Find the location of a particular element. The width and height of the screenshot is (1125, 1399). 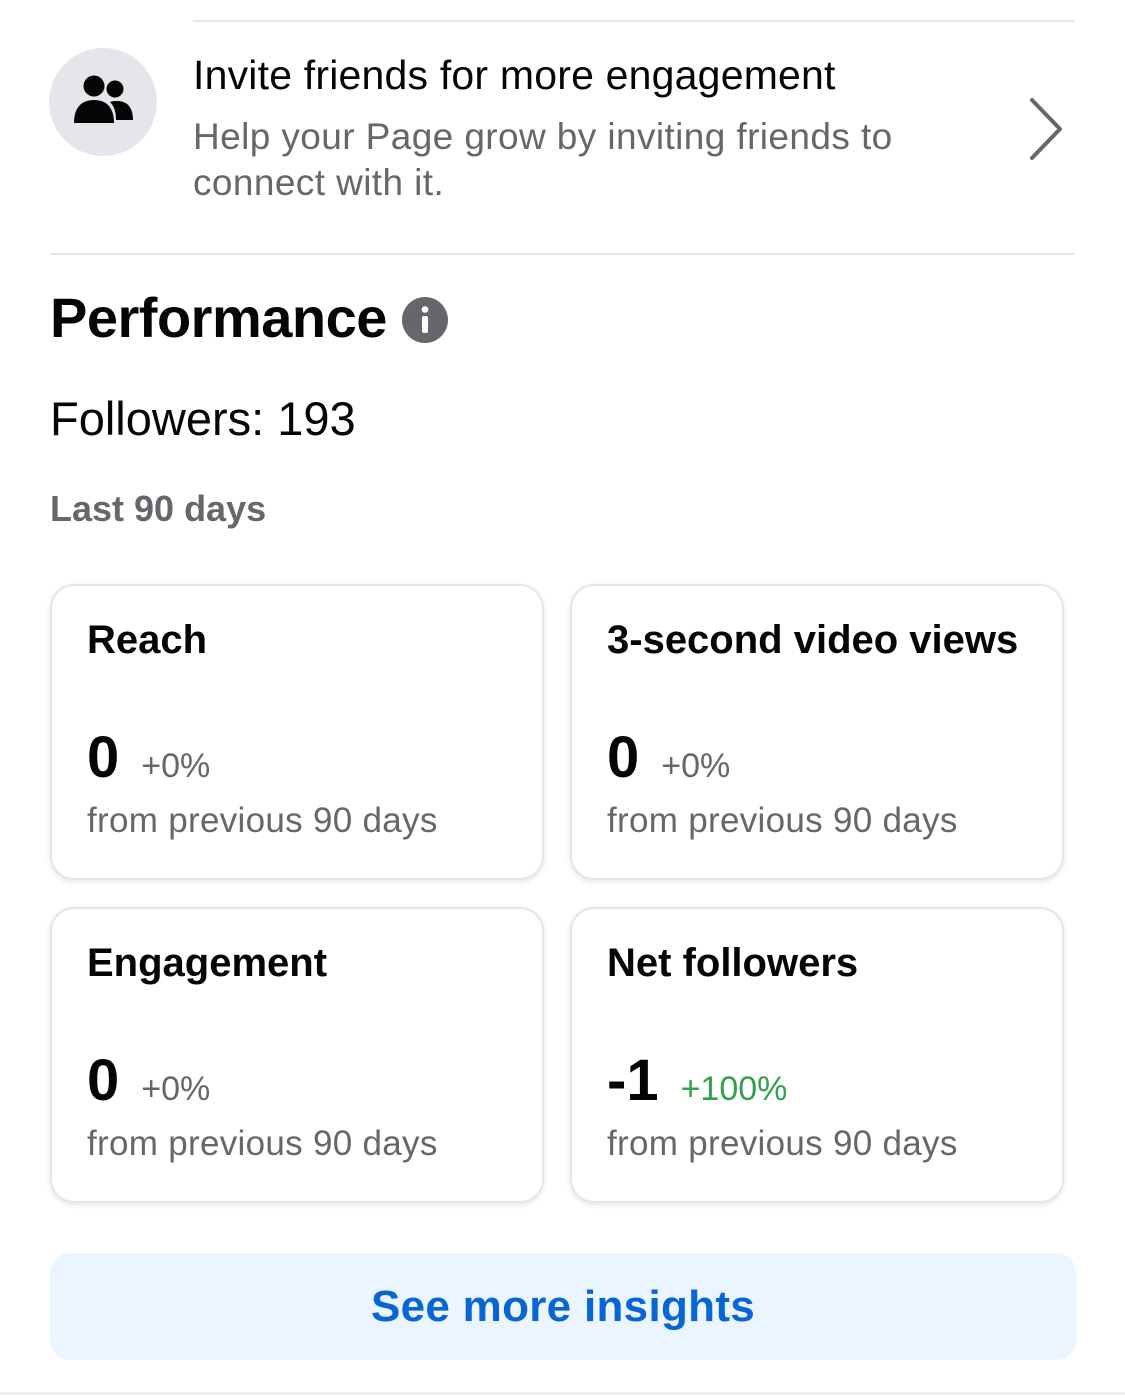

bottom-divider is located at coordinates (562, 1393).